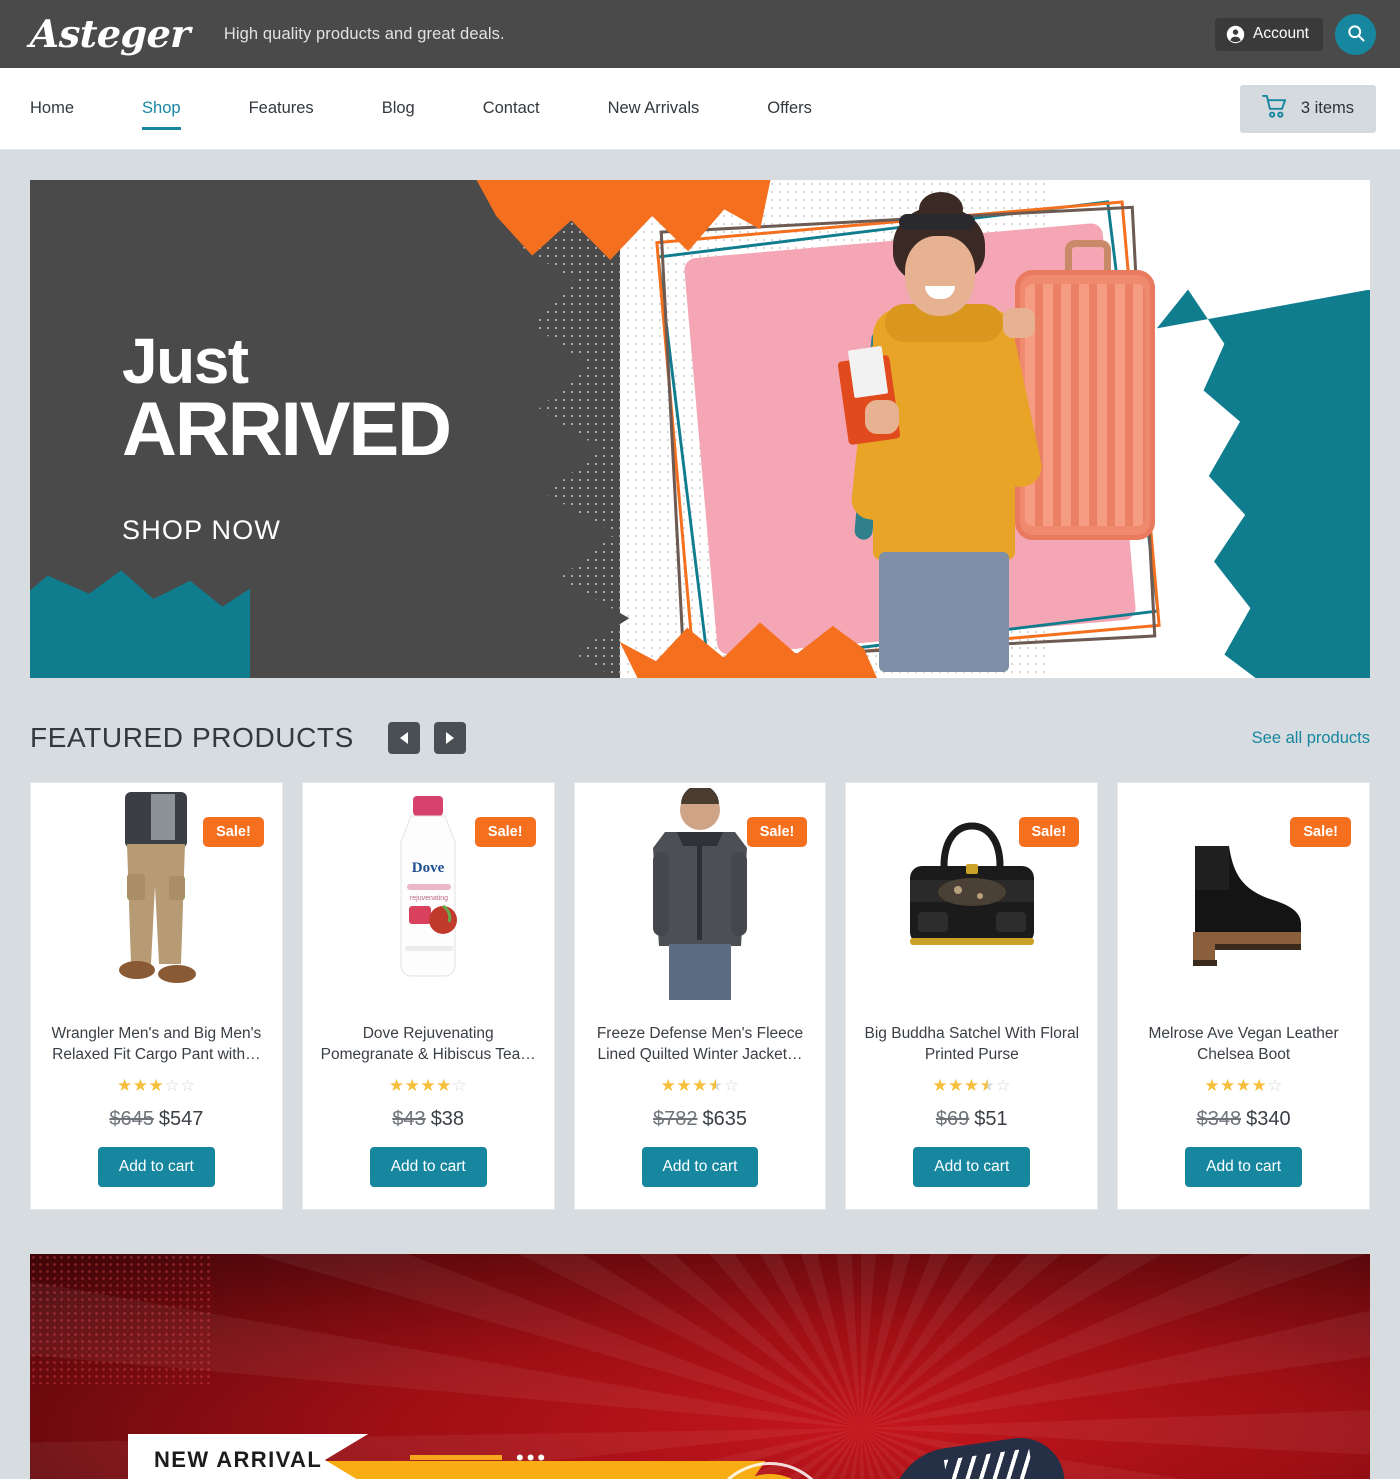 The width and height of the screenshot is (1400, 1479). I want to click on section-title: FEATURED PRODUCTS, so click(192, 737).